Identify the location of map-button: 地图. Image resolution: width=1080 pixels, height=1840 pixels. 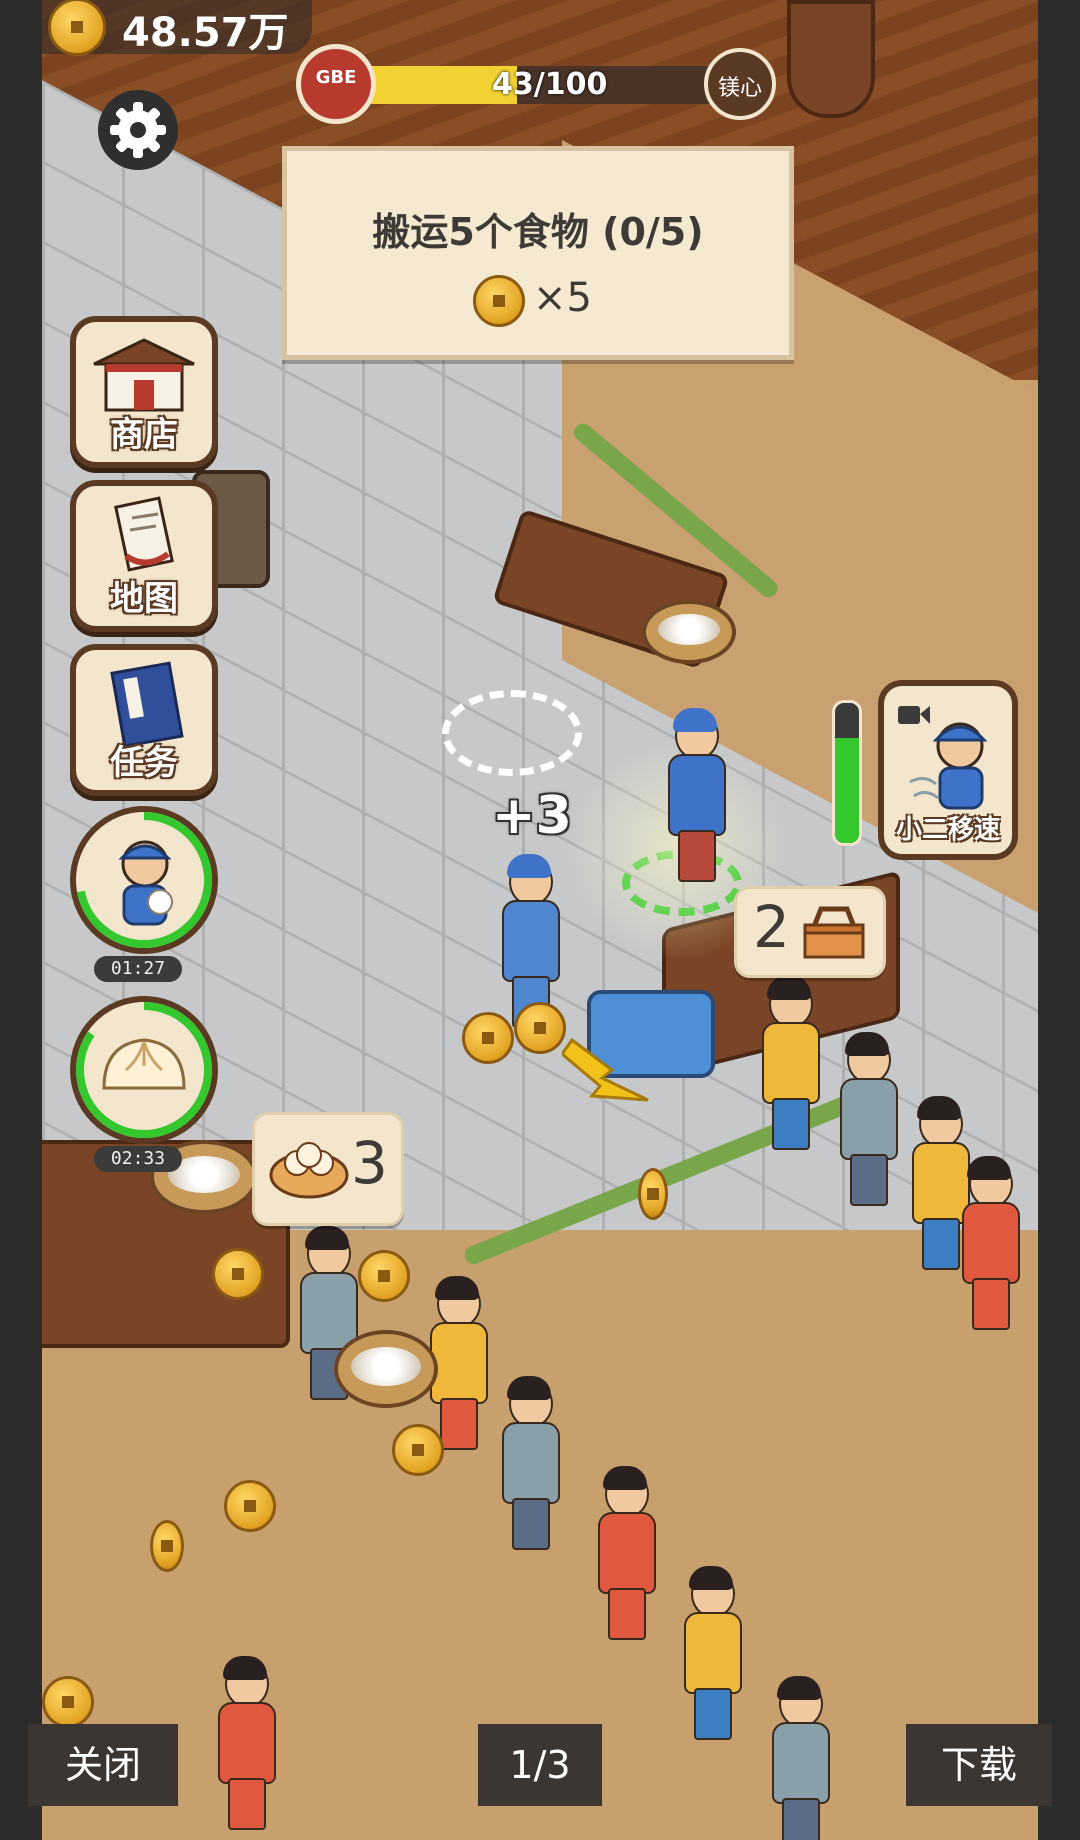
(144, 556).